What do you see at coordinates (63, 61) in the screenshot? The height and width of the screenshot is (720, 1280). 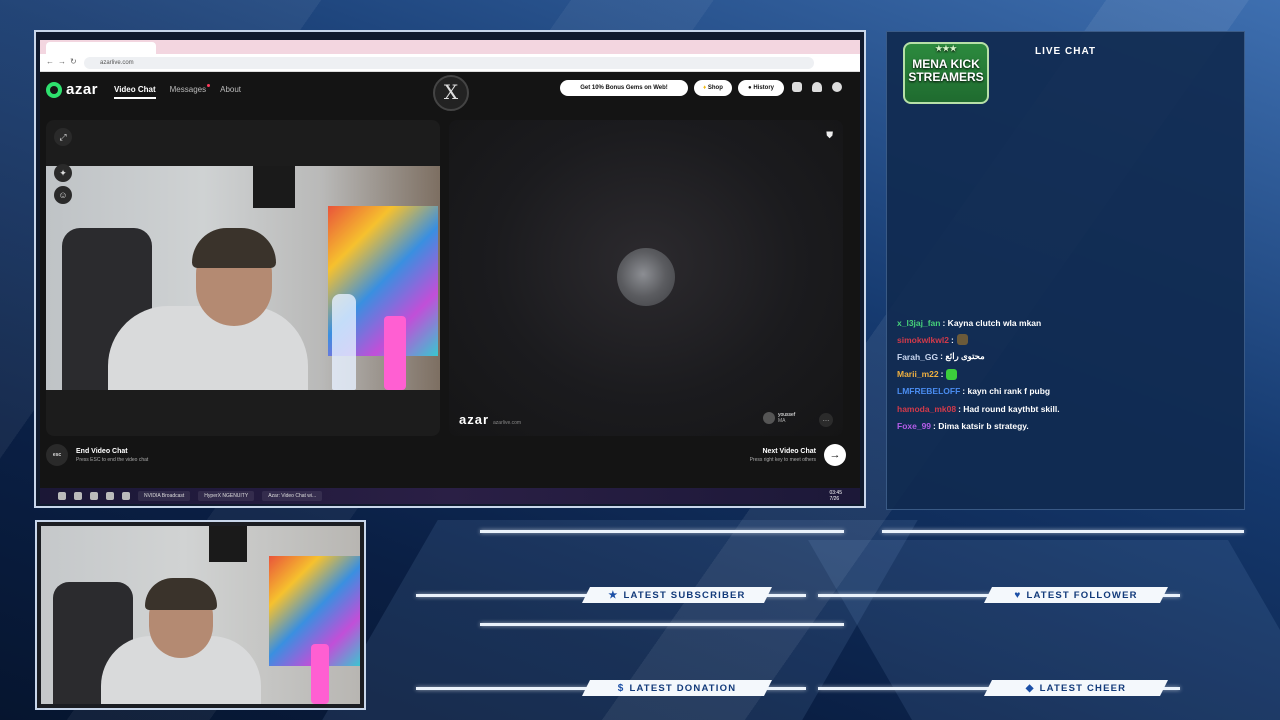 I see `browser-nav-icons: ←→↻` at bounding box center [63, 61].